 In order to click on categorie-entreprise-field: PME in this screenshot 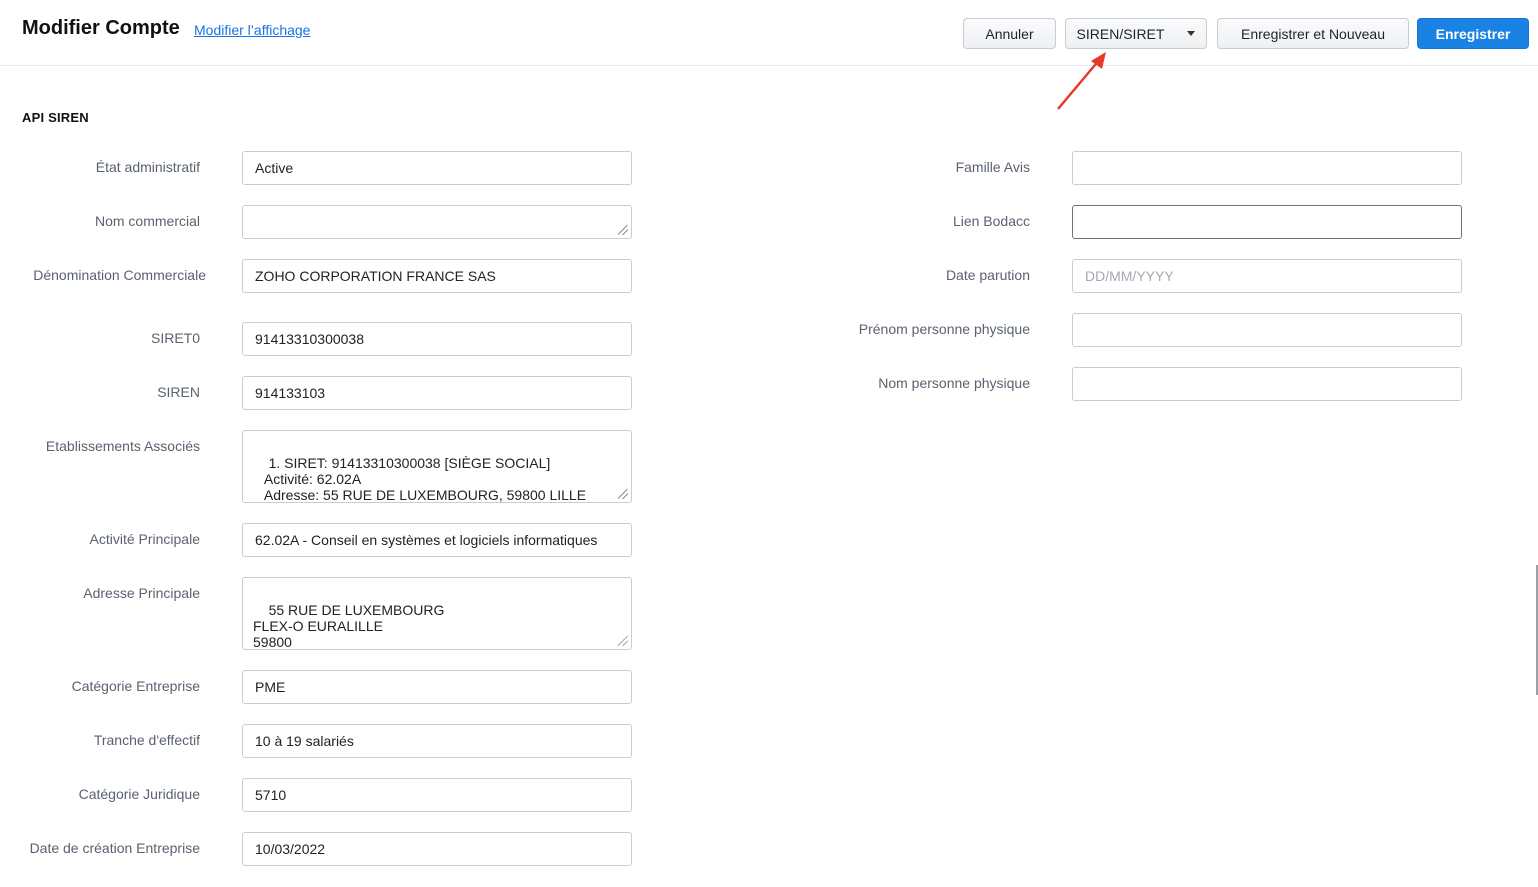, I will do `click(437, 687)`.